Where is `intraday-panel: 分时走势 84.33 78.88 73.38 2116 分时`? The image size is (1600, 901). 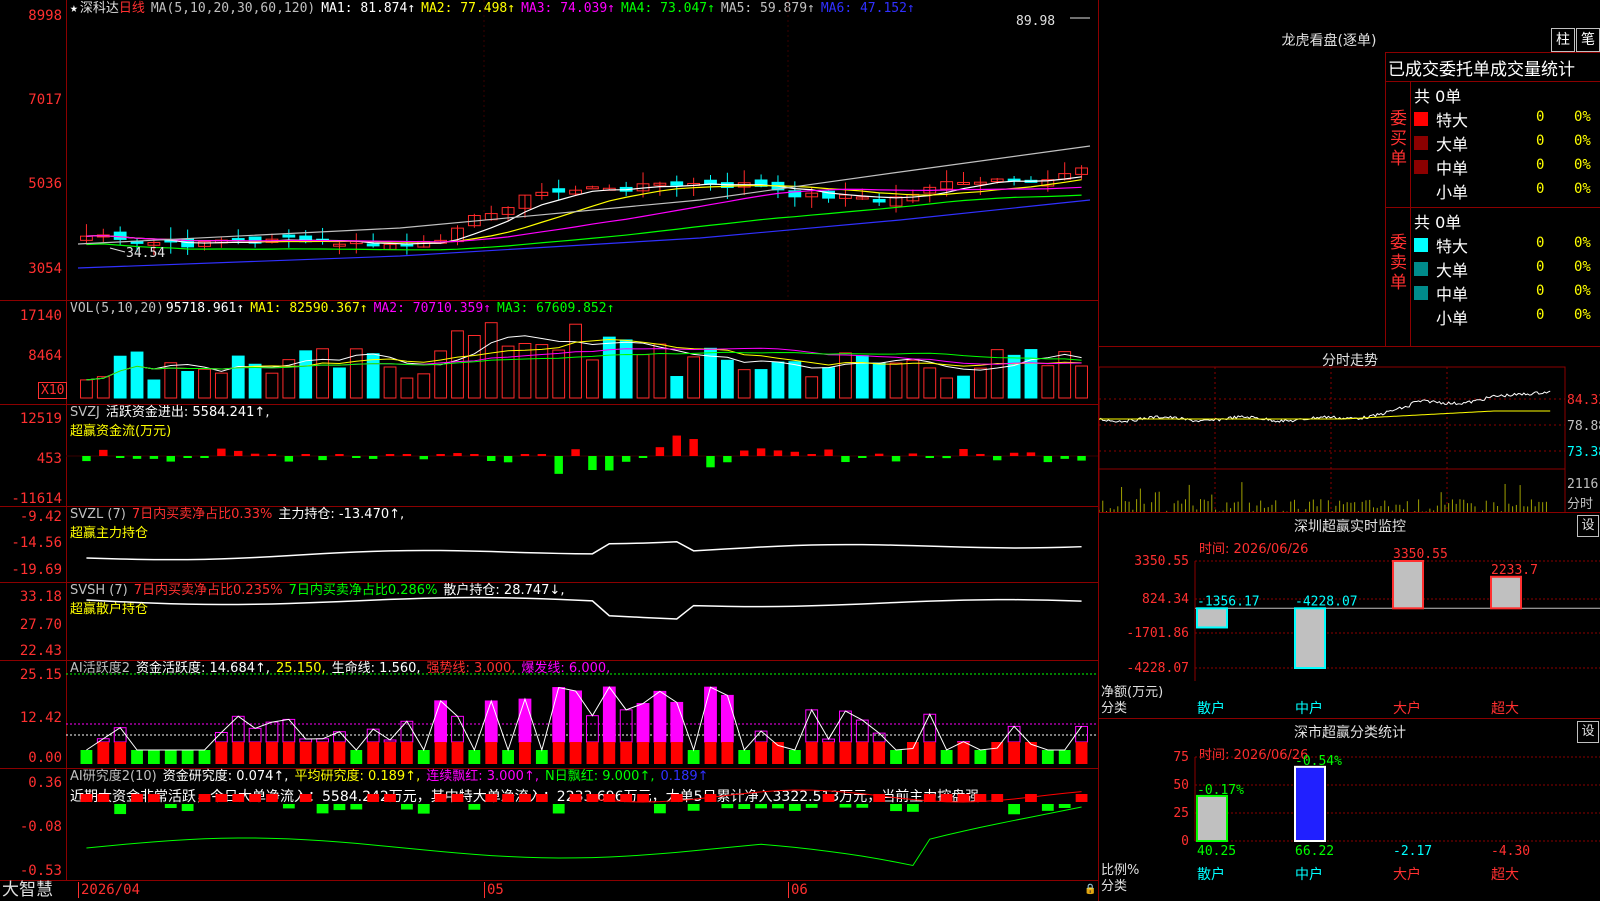 intraday-panel: 分时走势 84.33 78.88 73.38 2116 分时 is located at coordinates (1349, 429).